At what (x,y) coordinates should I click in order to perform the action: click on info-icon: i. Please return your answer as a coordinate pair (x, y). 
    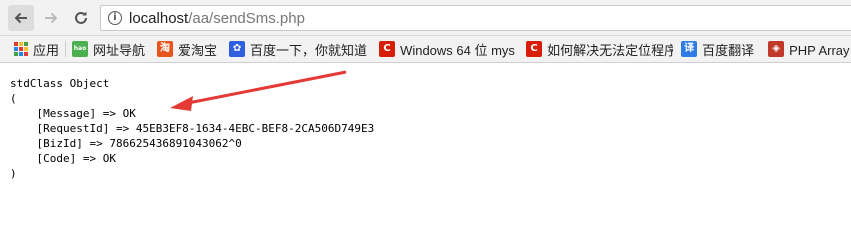
    Looking at the image, I should click on (115, 18).